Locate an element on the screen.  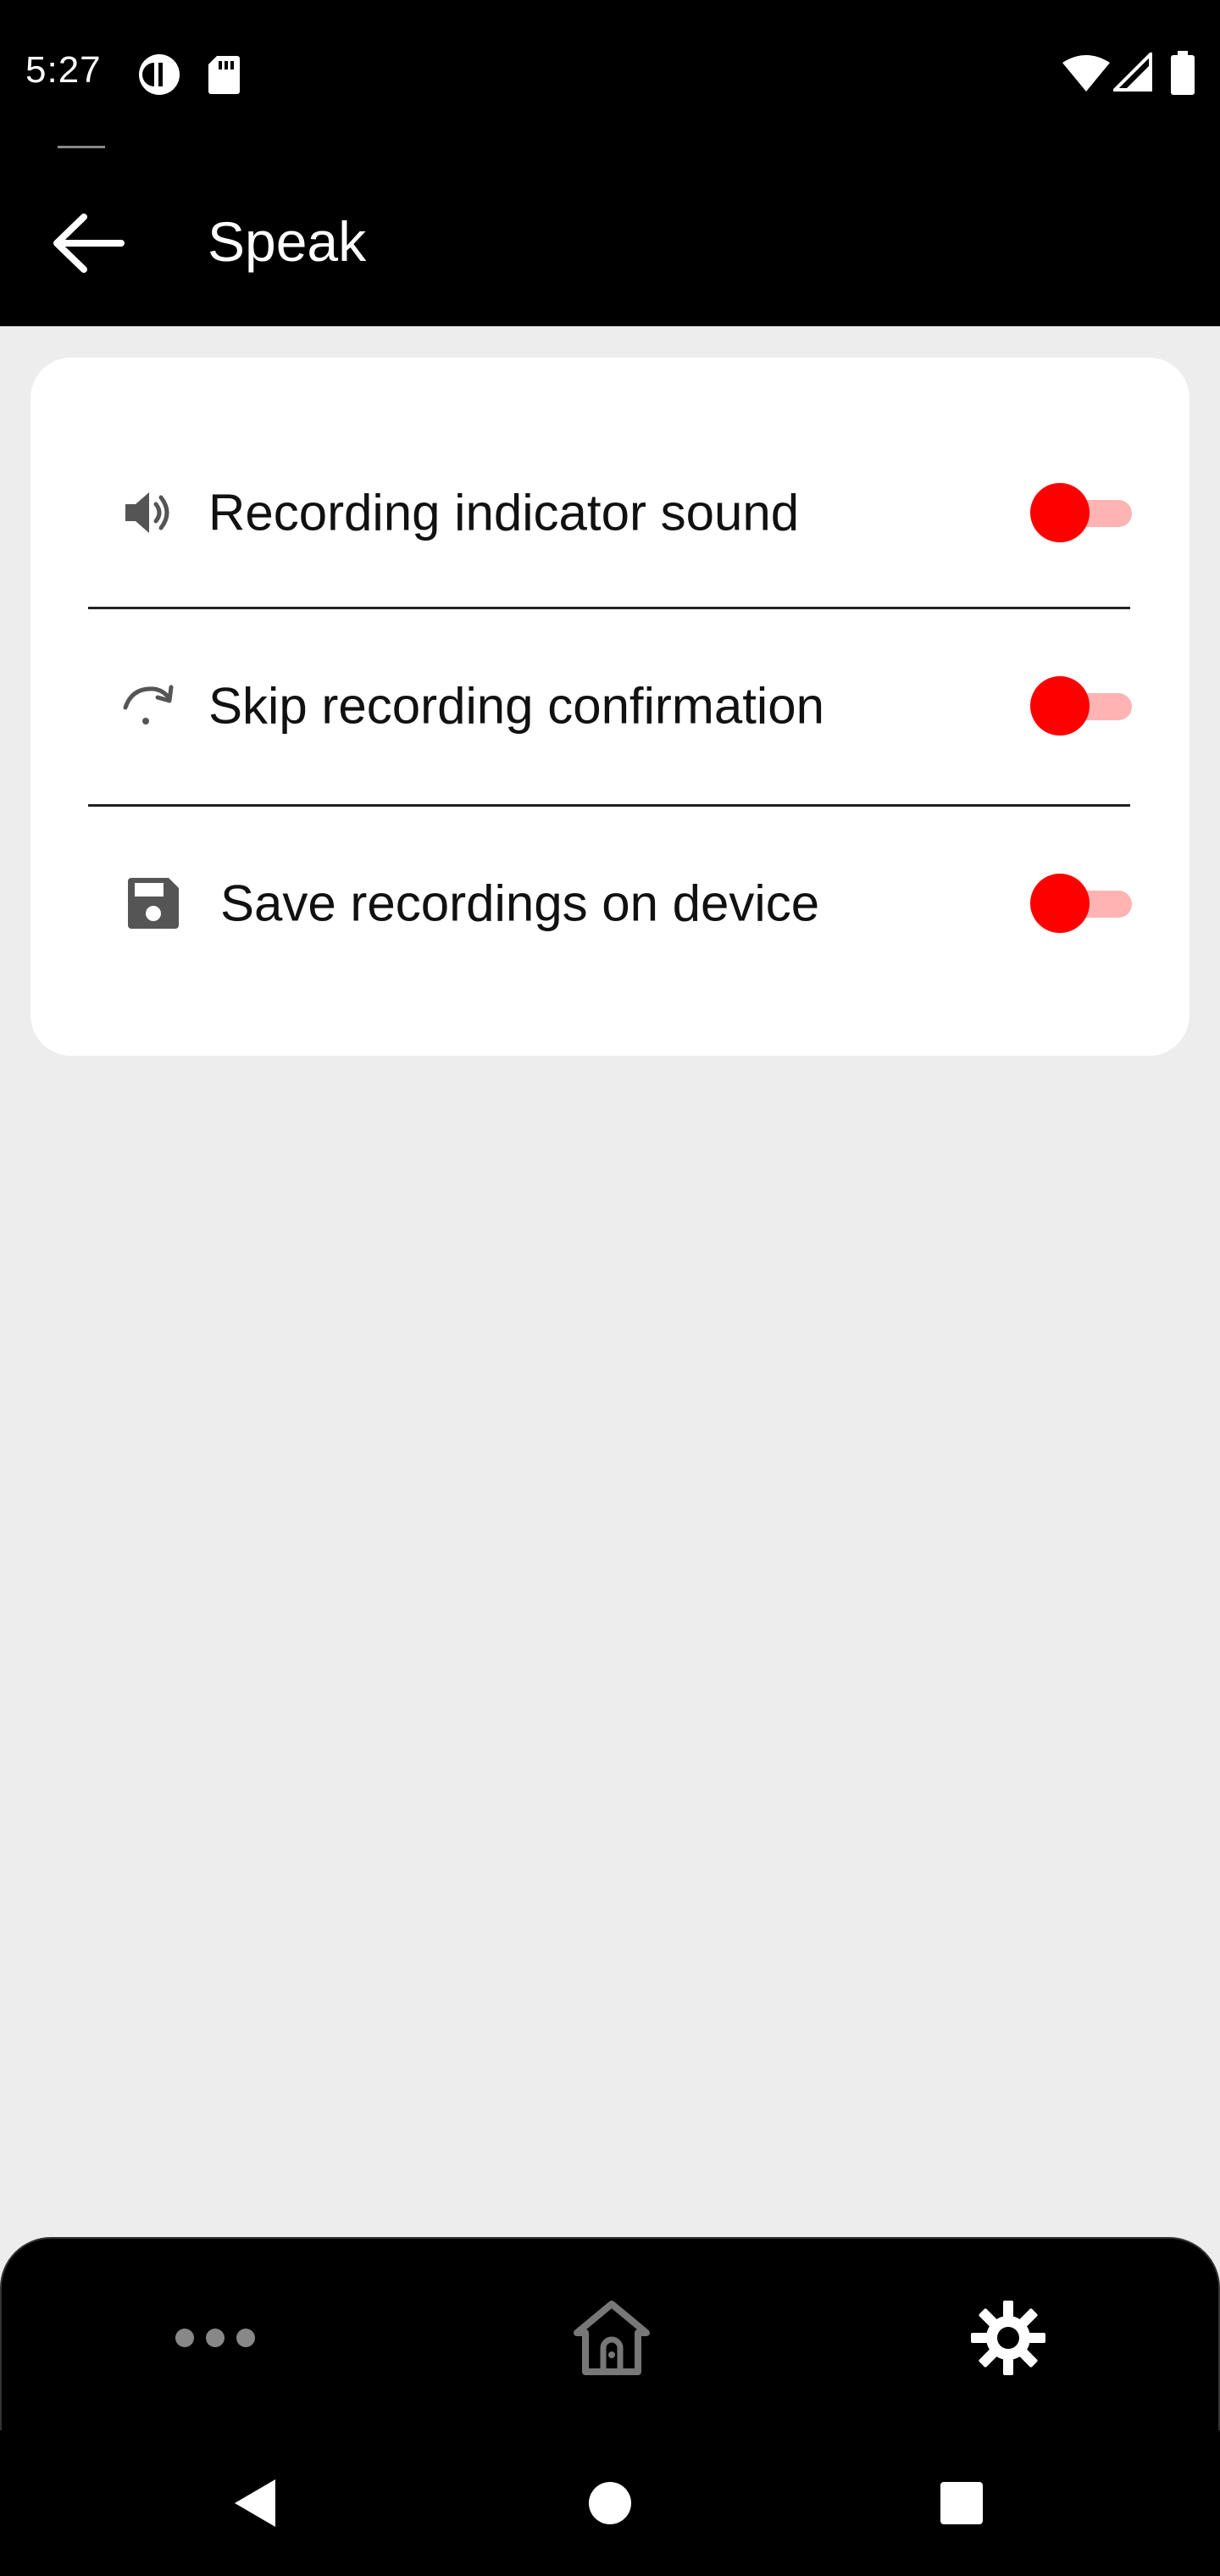
save-icon is located at coordinates (153, 903).